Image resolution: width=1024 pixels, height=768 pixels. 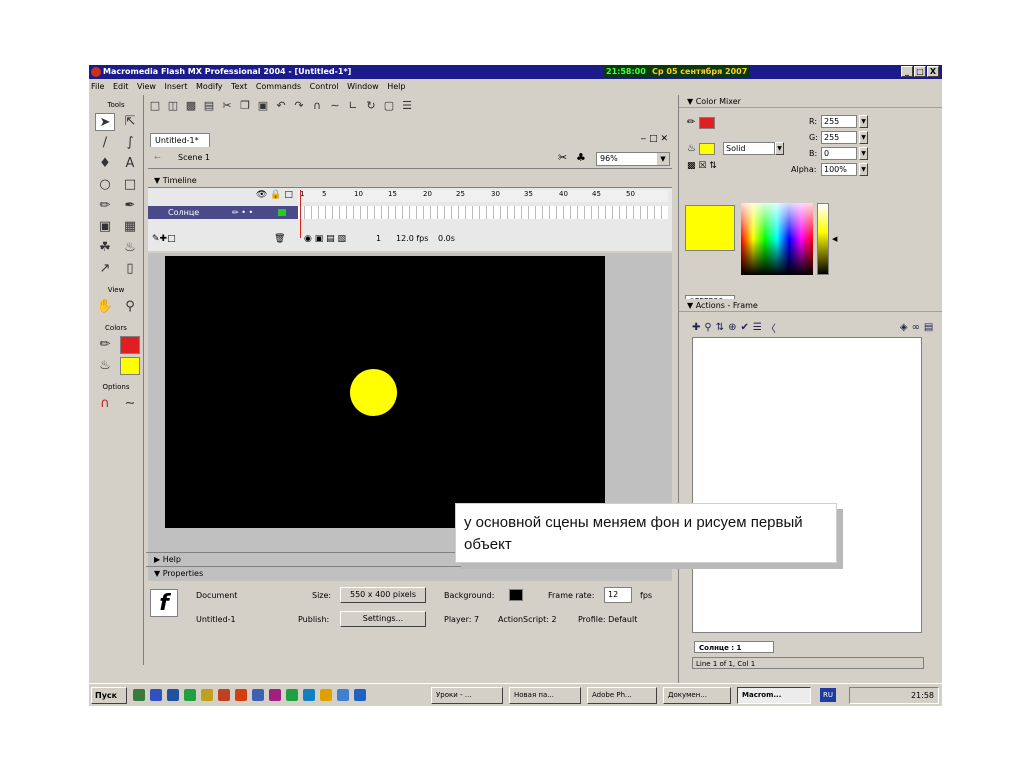 What do you see at coordinates (863, 169) in the screenshot?
I see `alpha-dropdown-icon: ▼` at bounding box center [863, 169].